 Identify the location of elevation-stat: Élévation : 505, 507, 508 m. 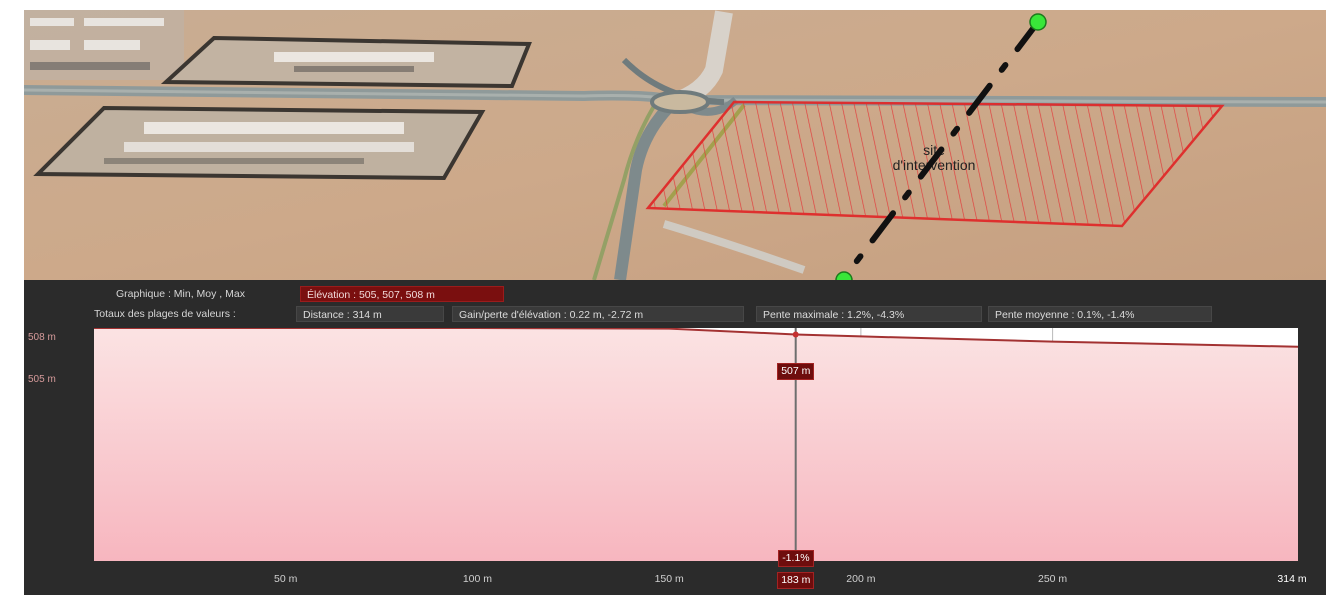
(402, 294).